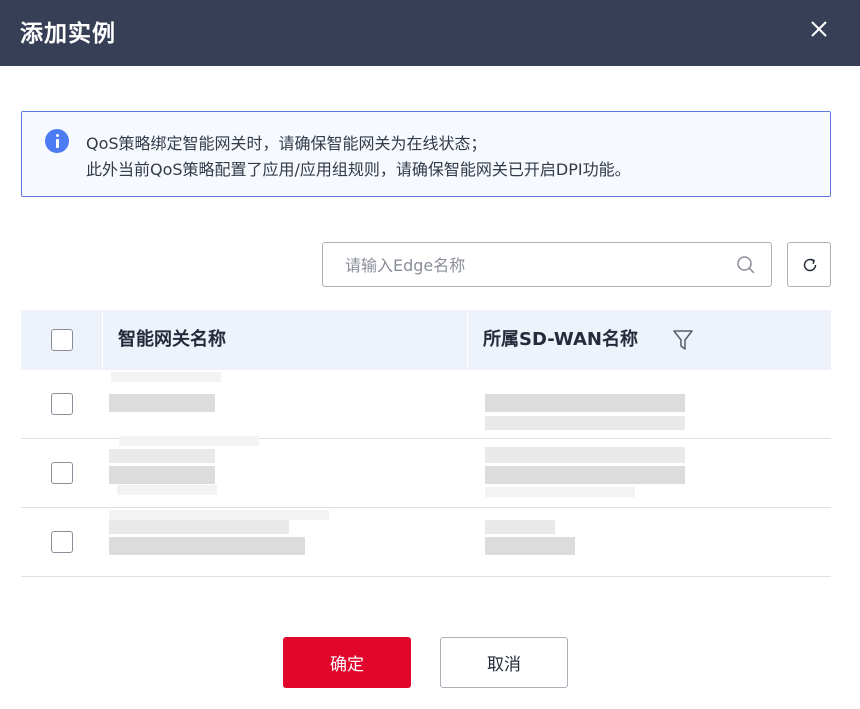 The image size is (860, 709). I want to click on dialog-title: 添加实例, so click(68, 34).